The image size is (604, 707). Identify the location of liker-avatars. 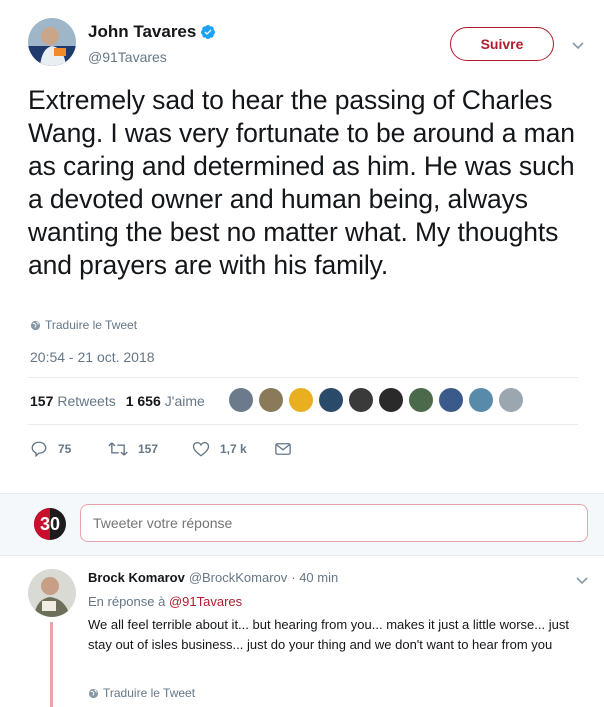
(379, 400).